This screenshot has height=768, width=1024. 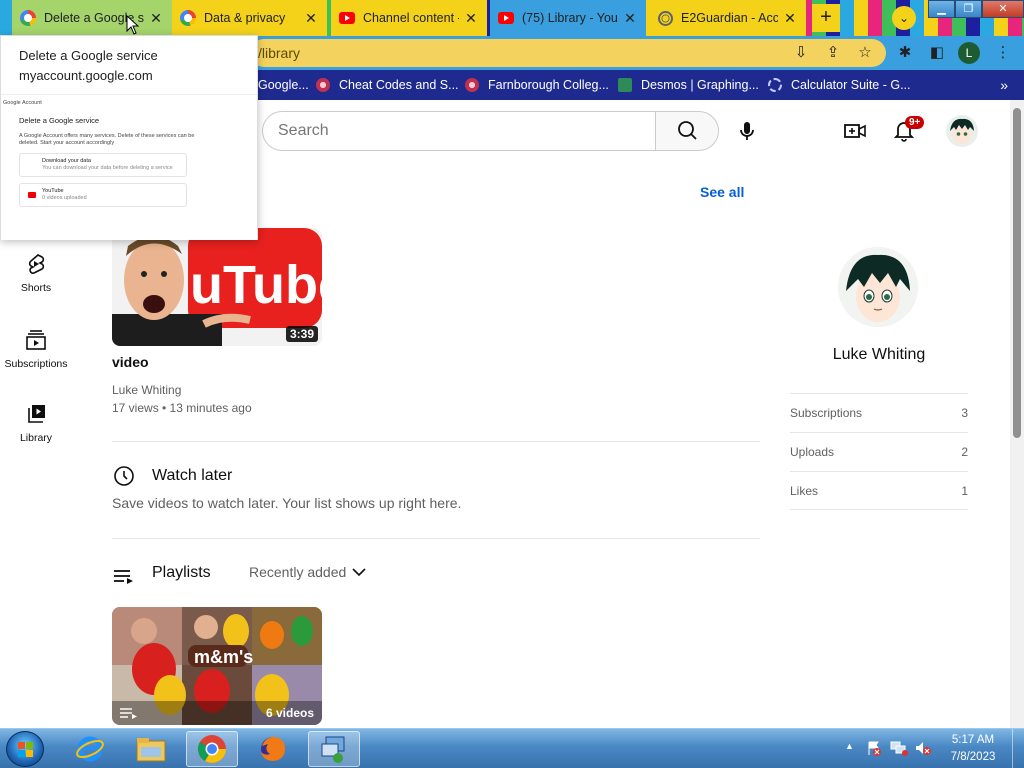 What do you see at coordinates (436, 441) in the screenshot?
I see `section-divider` at bounding box center [436, 441].